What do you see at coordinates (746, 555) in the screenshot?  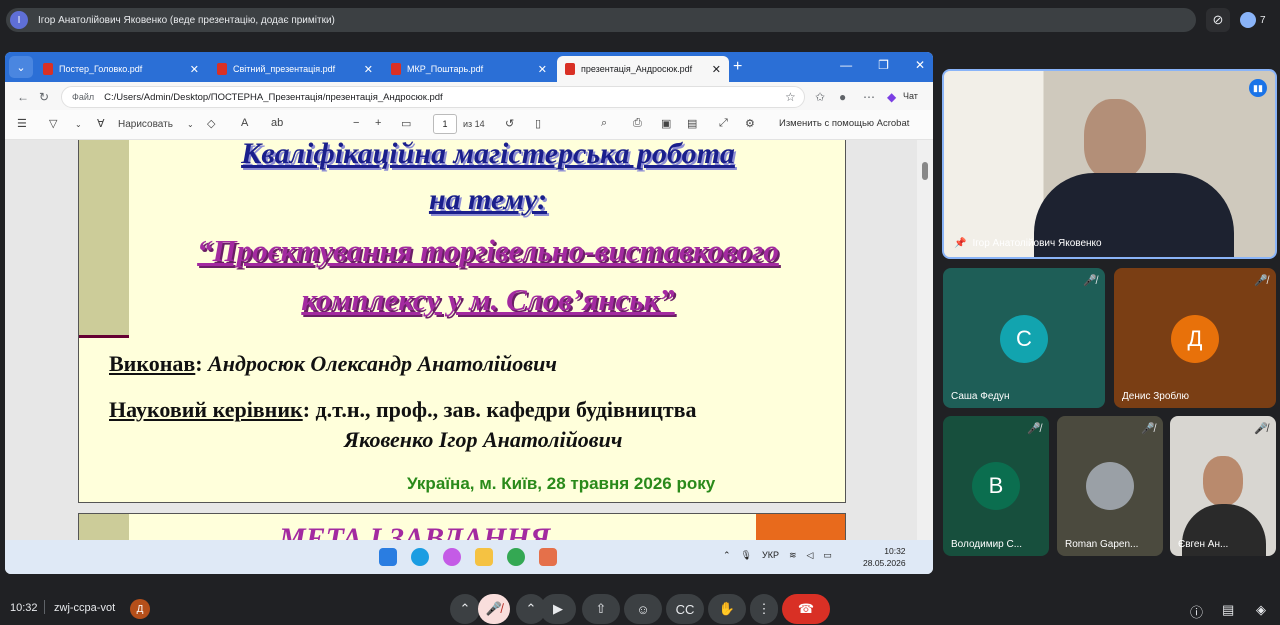 I see `microphone-icon: 🎙` at bounding box center [746, 555].